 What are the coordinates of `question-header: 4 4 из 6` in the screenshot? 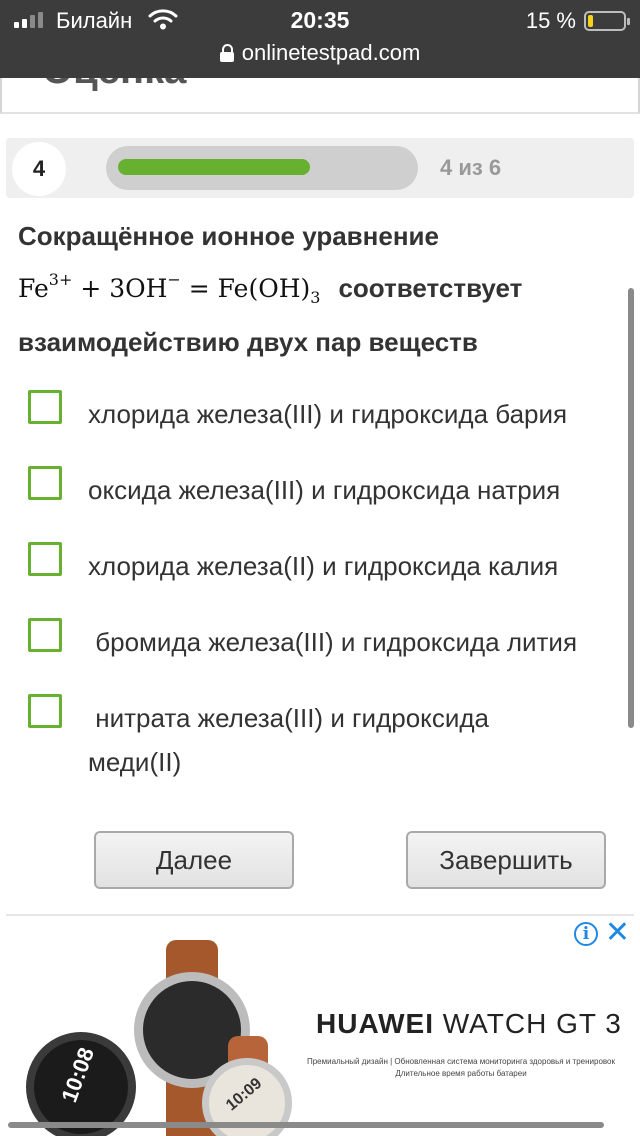 It's located at (320, 168).